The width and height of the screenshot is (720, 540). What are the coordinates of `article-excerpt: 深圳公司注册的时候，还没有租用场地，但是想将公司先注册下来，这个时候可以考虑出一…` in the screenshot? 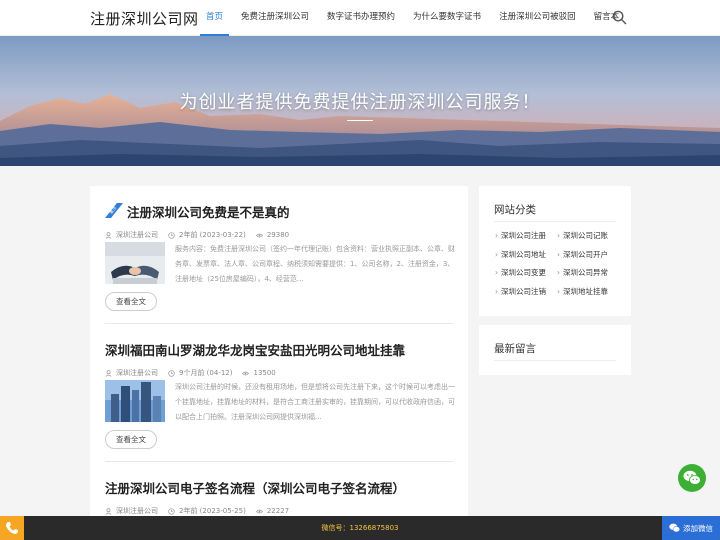 It's located at (315, 402).